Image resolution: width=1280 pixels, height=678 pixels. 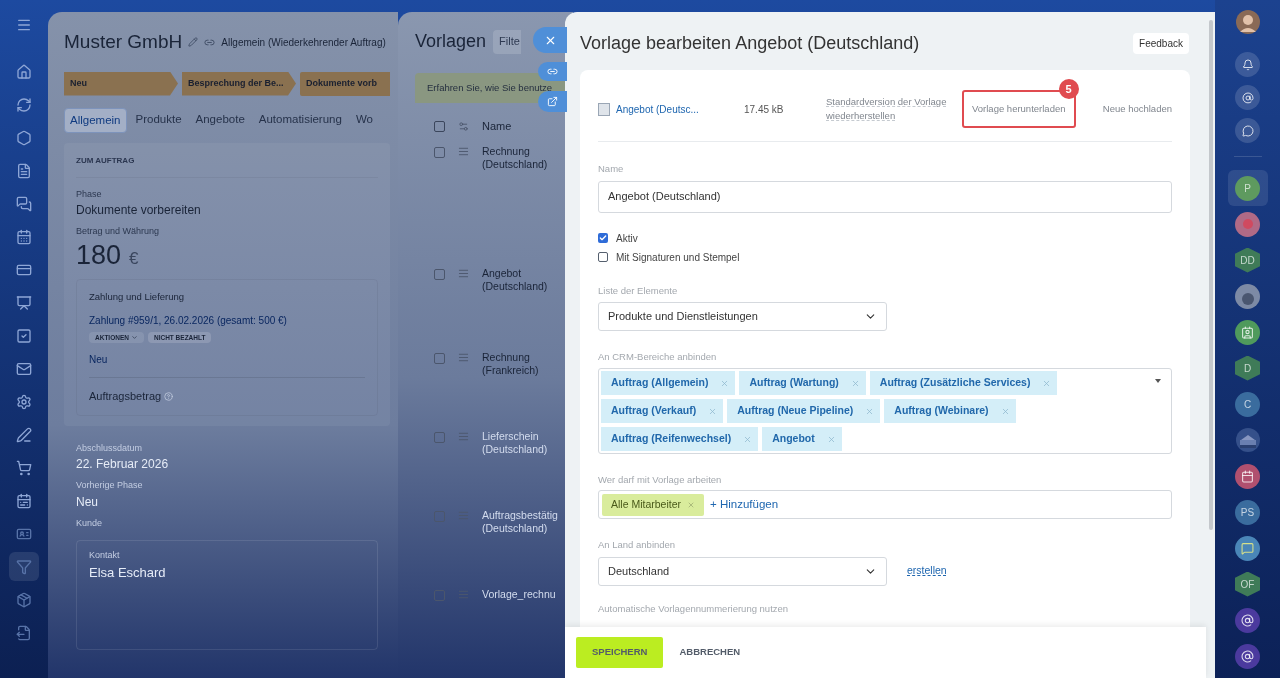 What do you see at coordinates (1247, 584) in the screenshot?
I see `hexagon-avatar: OF` at bounding box center [1247, 584].